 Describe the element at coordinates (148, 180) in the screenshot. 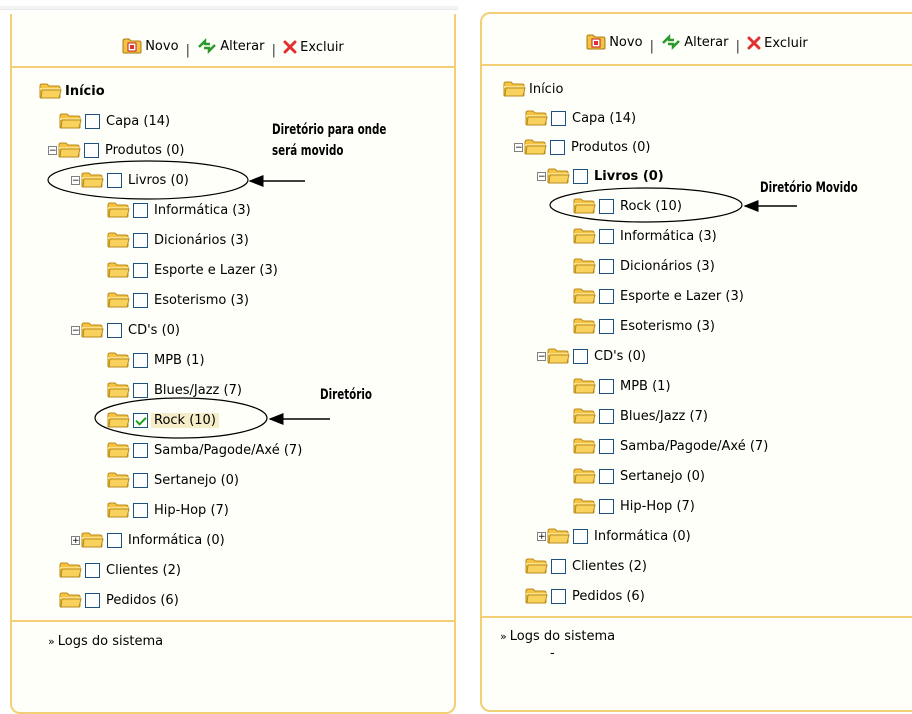

I see `ellipse-livros` at that location.